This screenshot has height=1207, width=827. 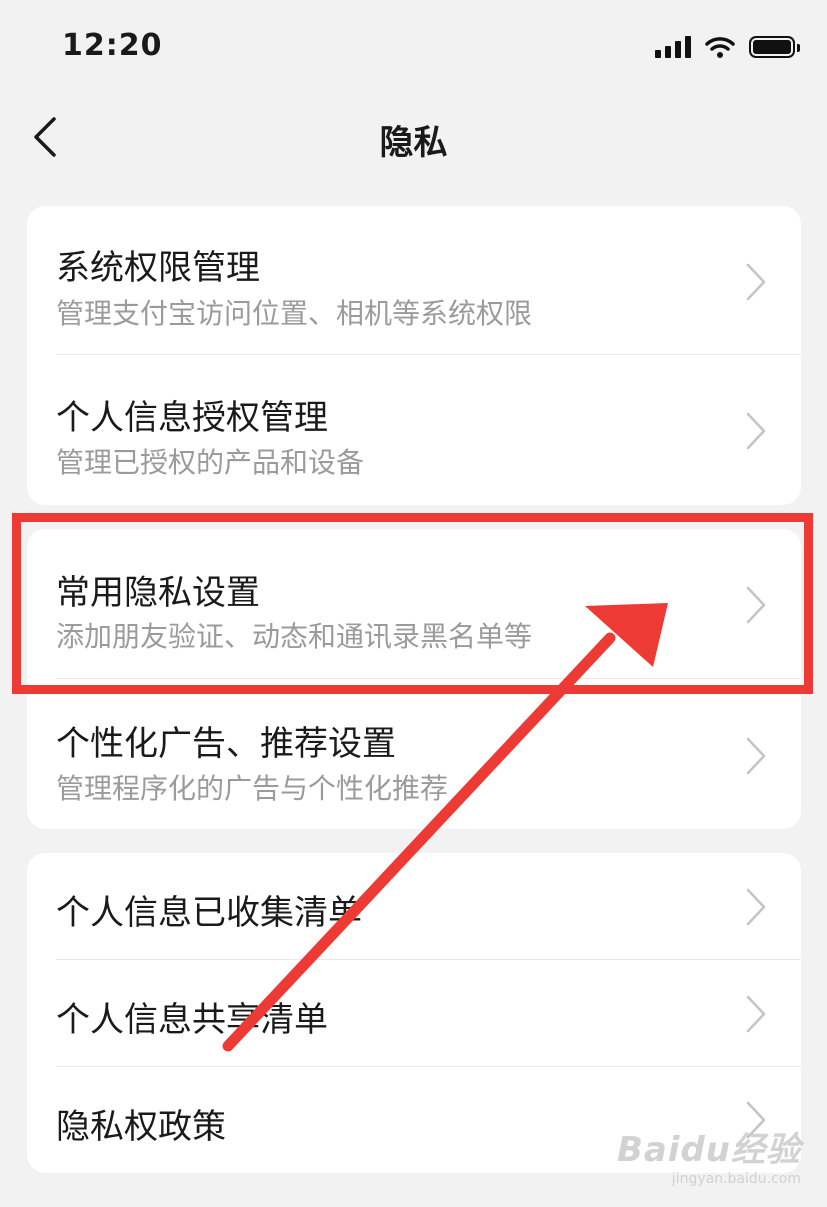 I want to click on watermark: Baidu经验 jingyan.baidu.com, so click(x=709, y=1154).